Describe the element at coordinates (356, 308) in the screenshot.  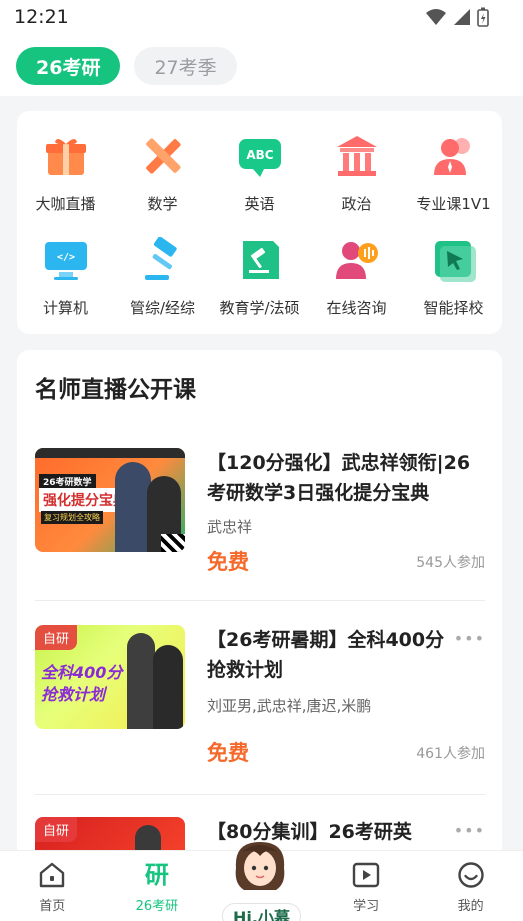
I see `grid-label: 在线咨询` at that location.